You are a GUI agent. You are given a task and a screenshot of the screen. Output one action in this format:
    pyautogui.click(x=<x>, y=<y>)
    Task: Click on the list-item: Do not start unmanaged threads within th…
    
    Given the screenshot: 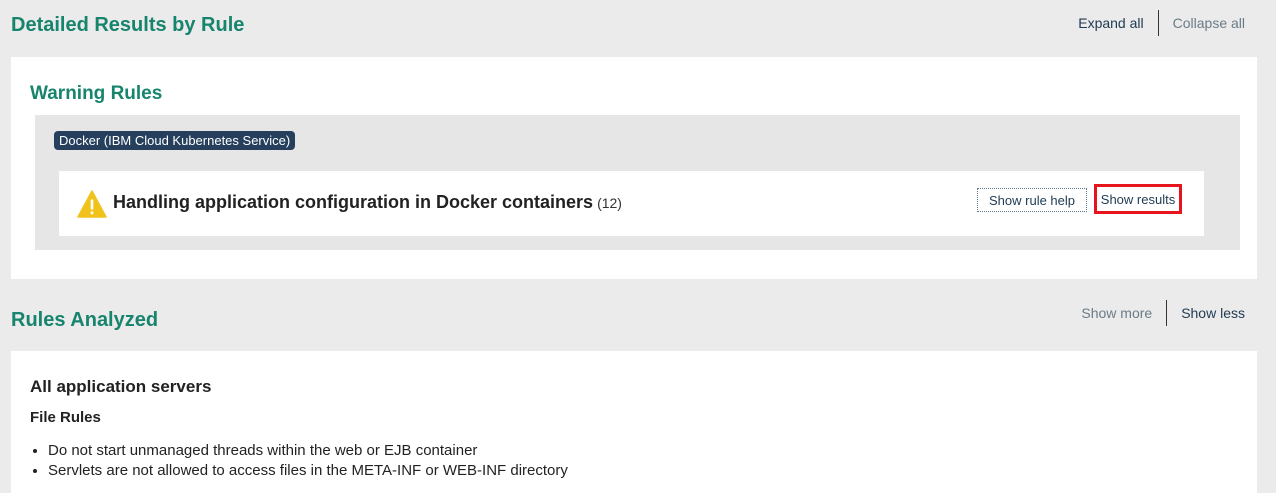 What is the action you would take?
    pyautogui.click(x=308, y=451)
    